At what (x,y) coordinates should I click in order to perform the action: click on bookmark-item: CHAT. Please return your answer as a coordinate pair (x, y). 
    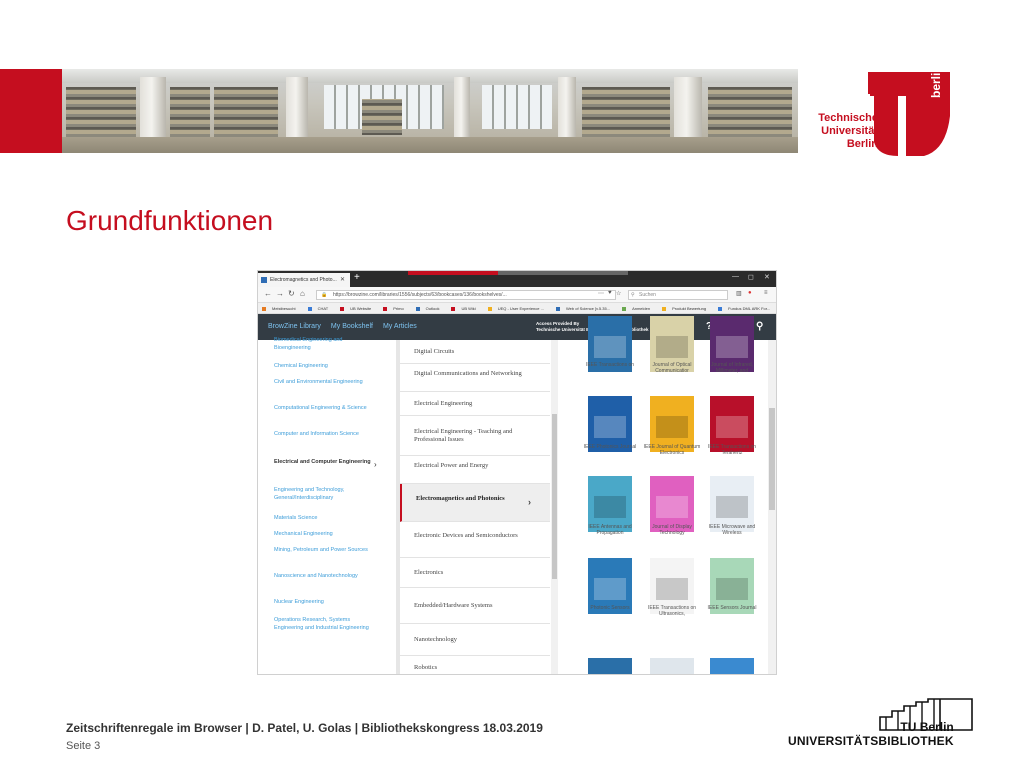
    Looking at the image, I should click on (321, 308).